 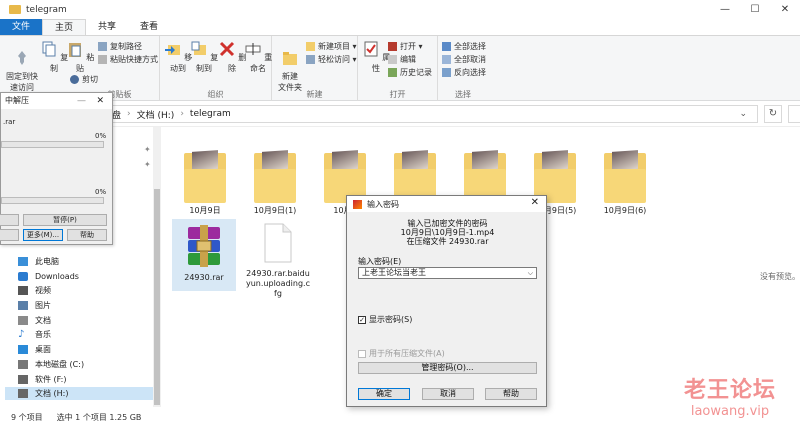 What do you see at coordinates (210, 114) in the screenshot?
I see `breadcrumb-telegram: telegram` at bounding box center [210, 114].